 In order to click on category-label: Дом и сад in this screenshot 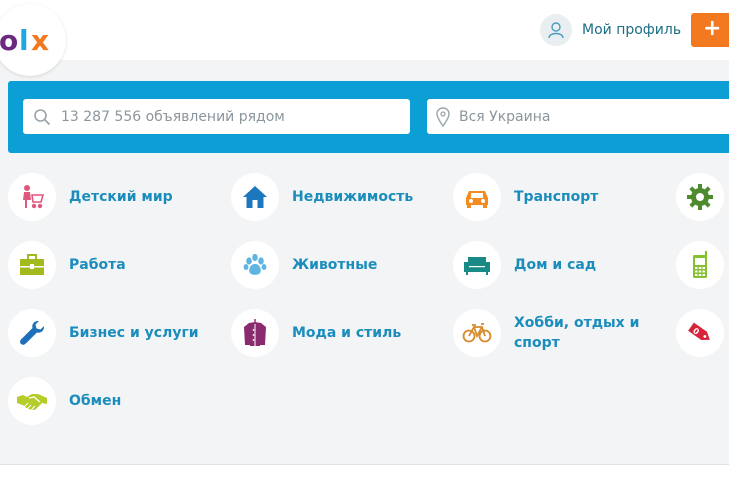, I will do `click(555, 265)`.